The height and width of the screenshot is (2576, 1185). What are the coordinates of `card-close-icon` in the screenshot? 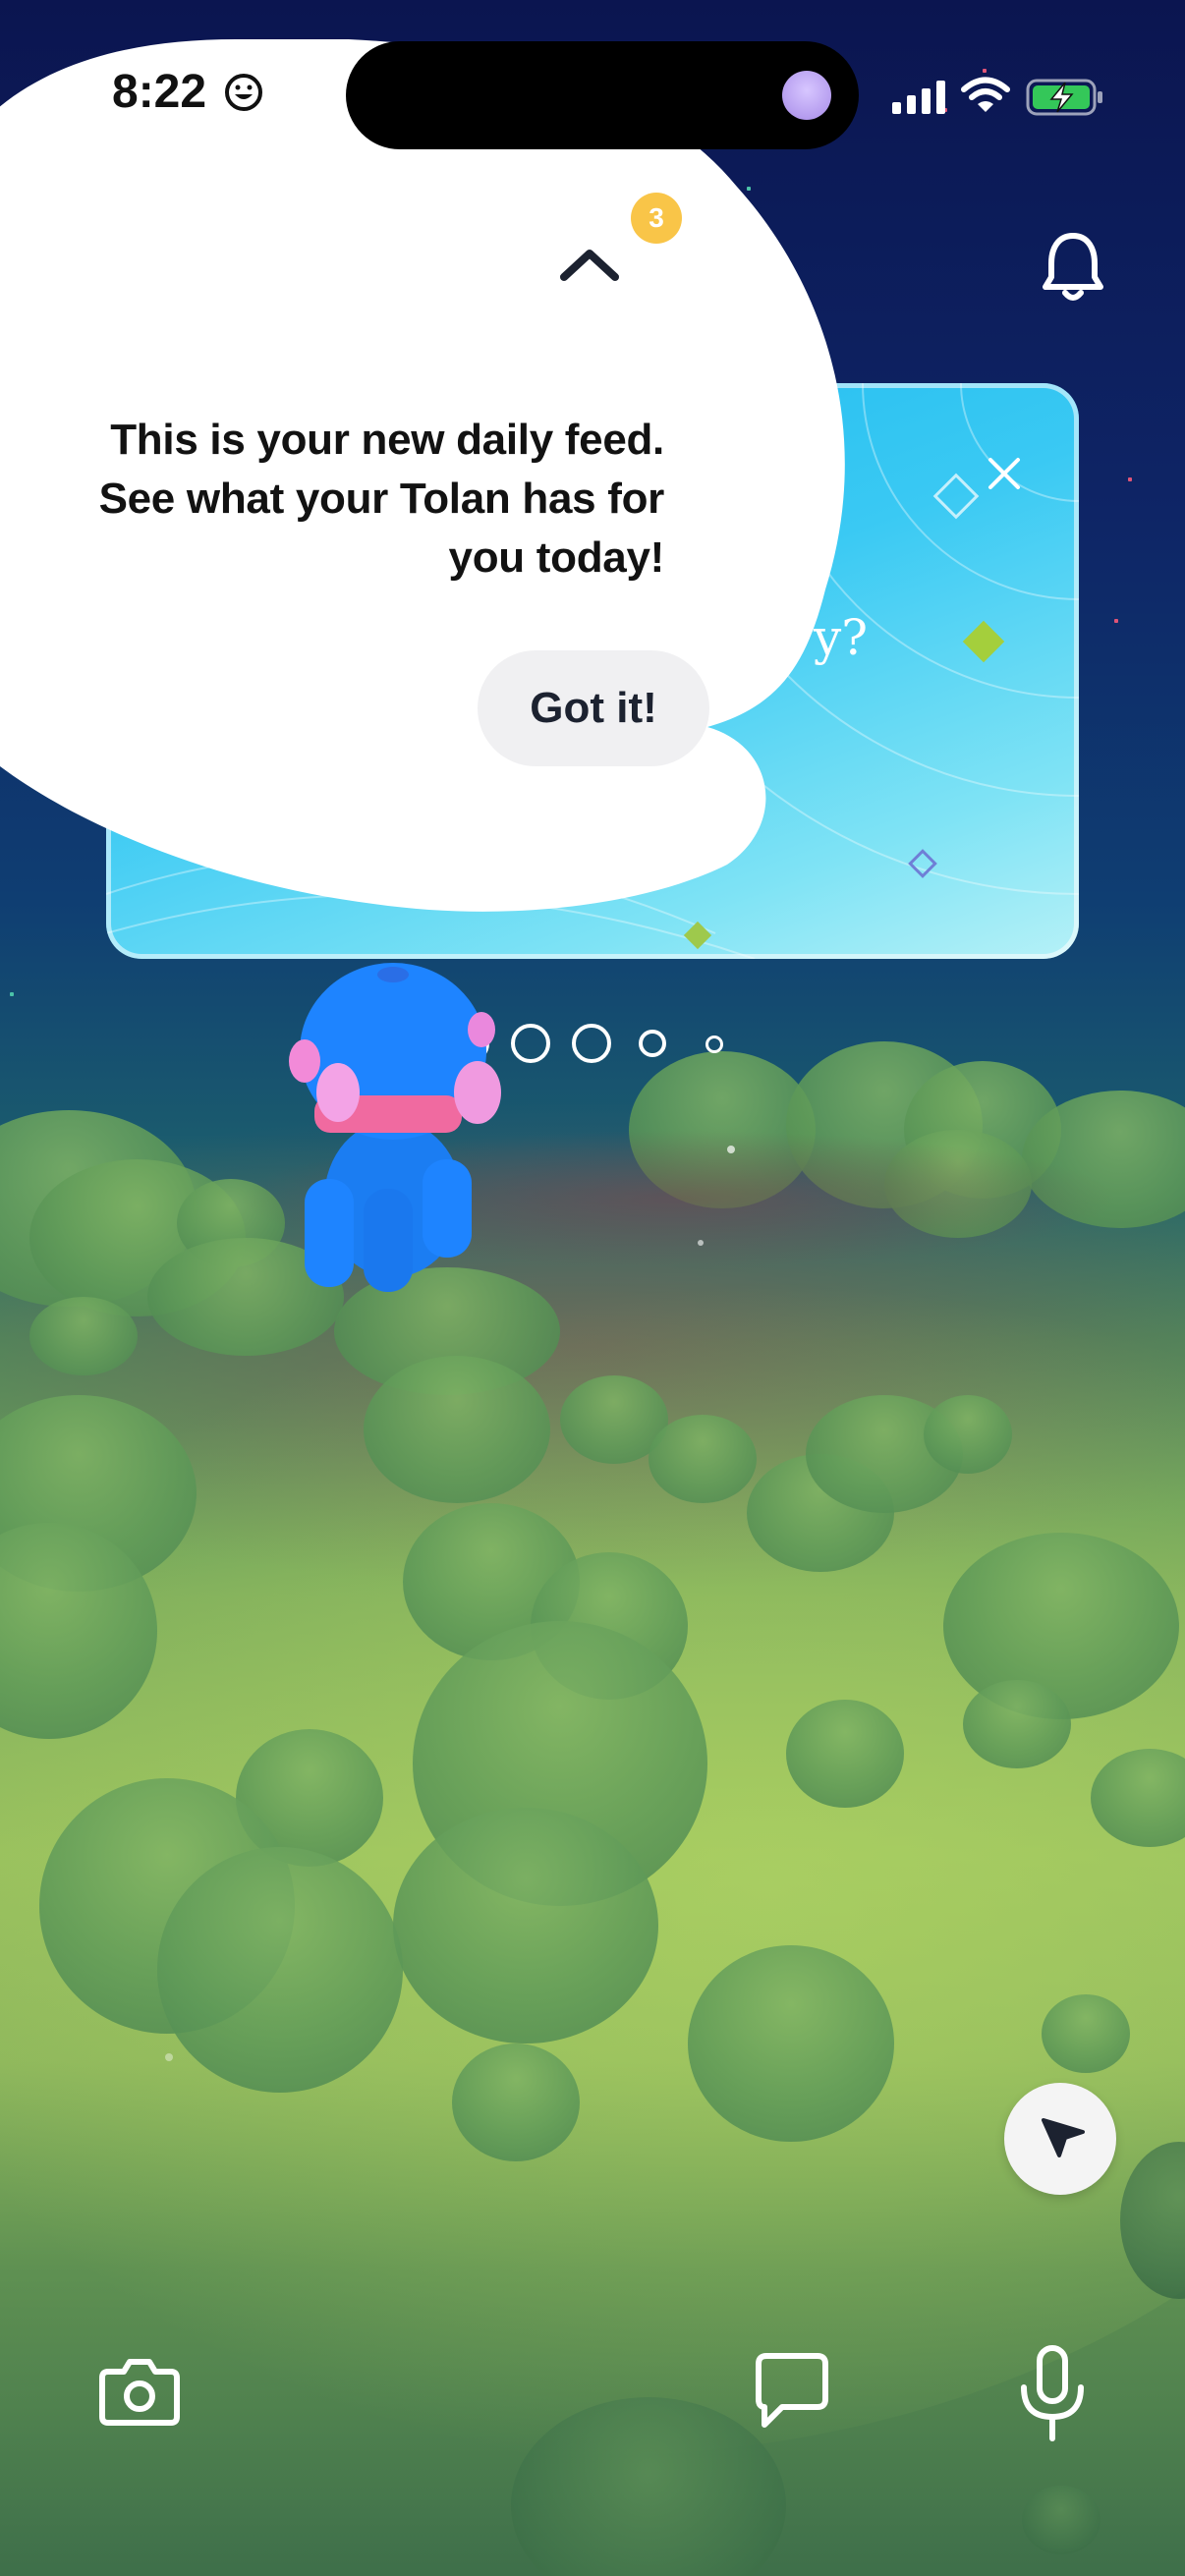 It's located at (1005, 473).